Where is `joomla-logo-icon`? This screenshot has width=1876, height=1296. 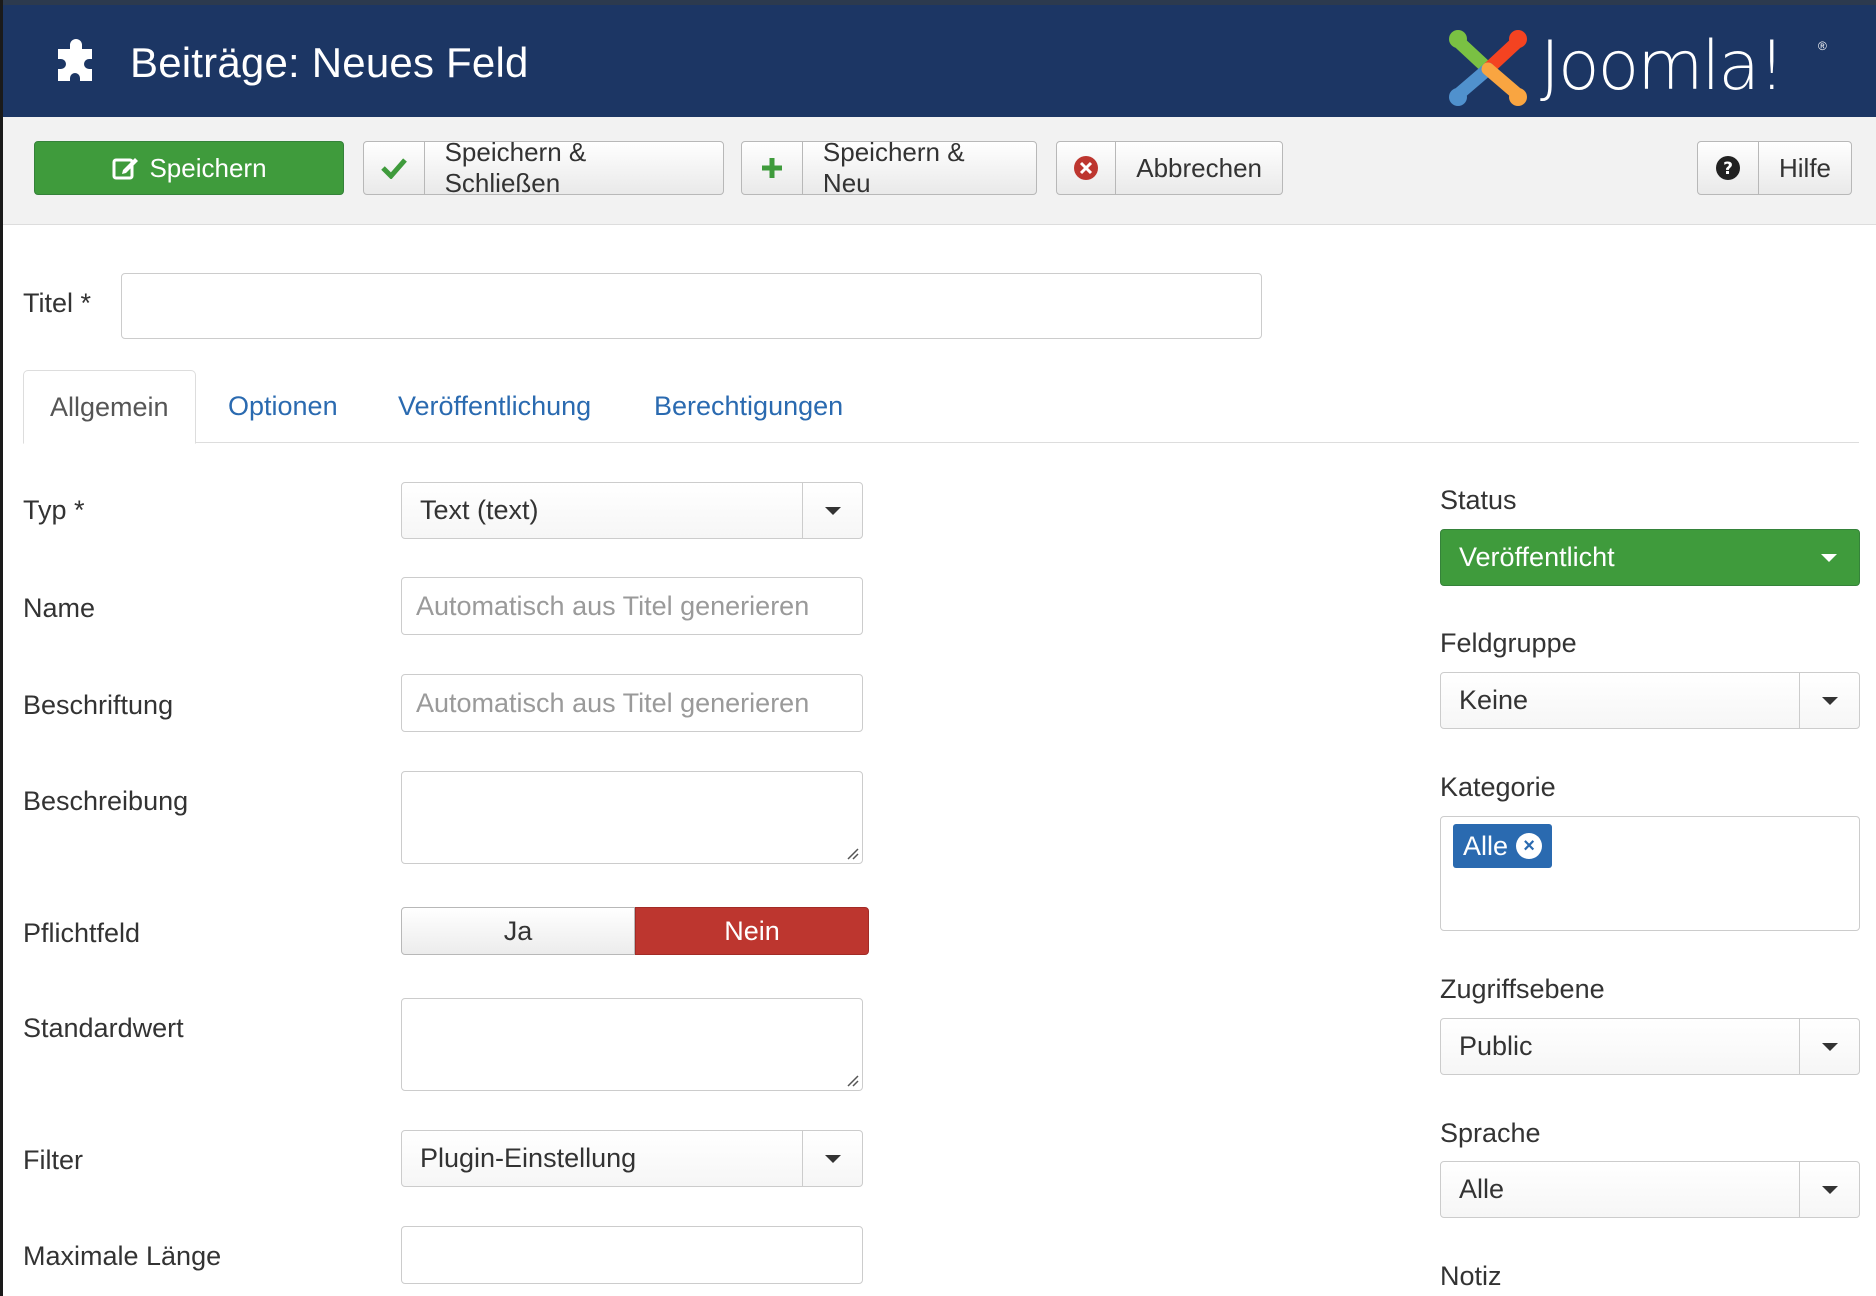
joomla-logo-icon is located at coordinates (1488, 68).